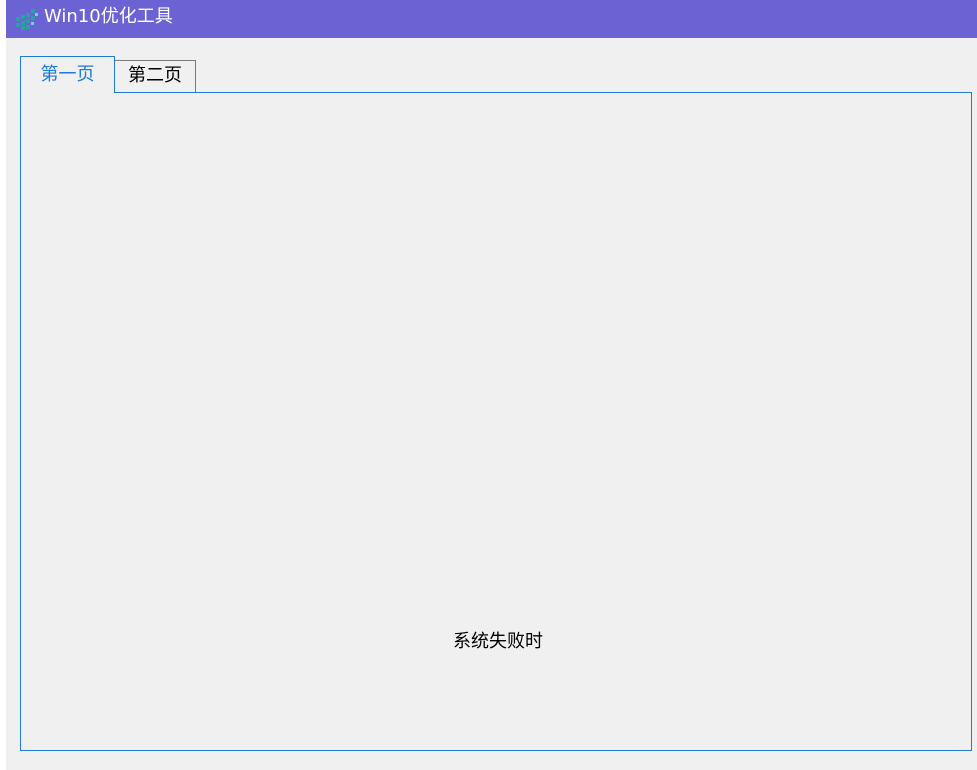 This screenshot has height=770, width=977. What do you see at coordinates (108, 16) in the screenshot?
I see `window-title: Win10优化工具` at bounding box center [108, 16].